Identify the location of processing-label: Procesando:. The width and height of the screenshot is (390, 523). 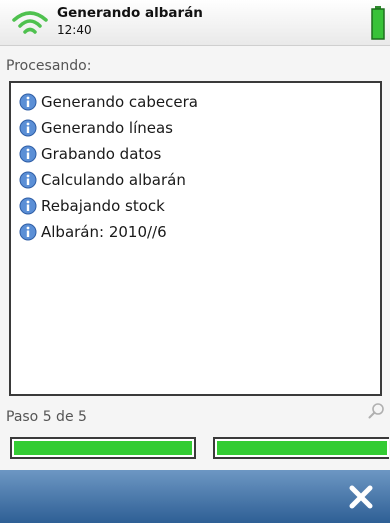
(49, 66).